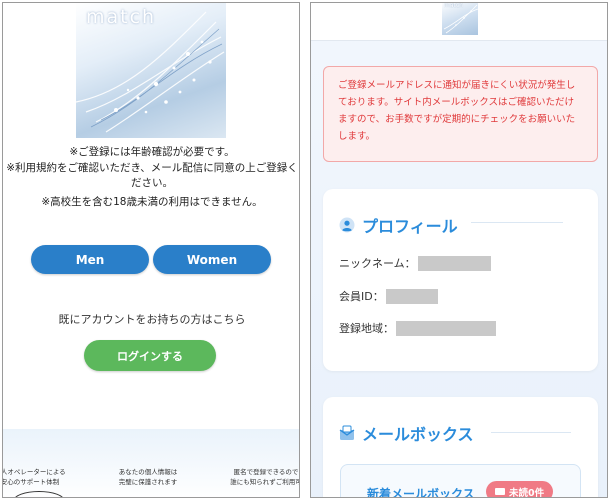  I want to click on feature-anonymous-line-2: 誰にも知られずご利用可, so click(265, 482).